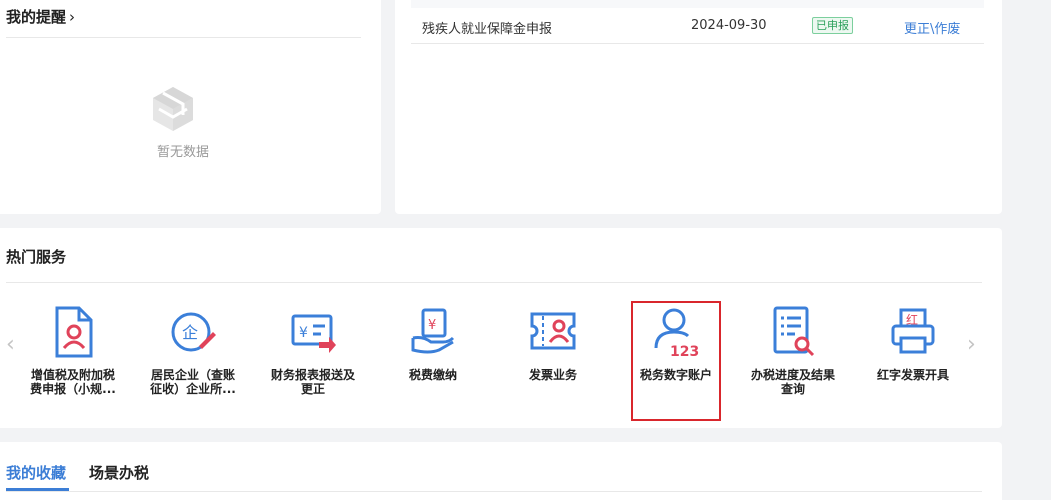 The height and width of the screenshot is (500, 1051). What do you see at coordinates (932, 27) in the screenshot?
I see `correct-void-link: 更正\作废` at bounding box center [932, 27].